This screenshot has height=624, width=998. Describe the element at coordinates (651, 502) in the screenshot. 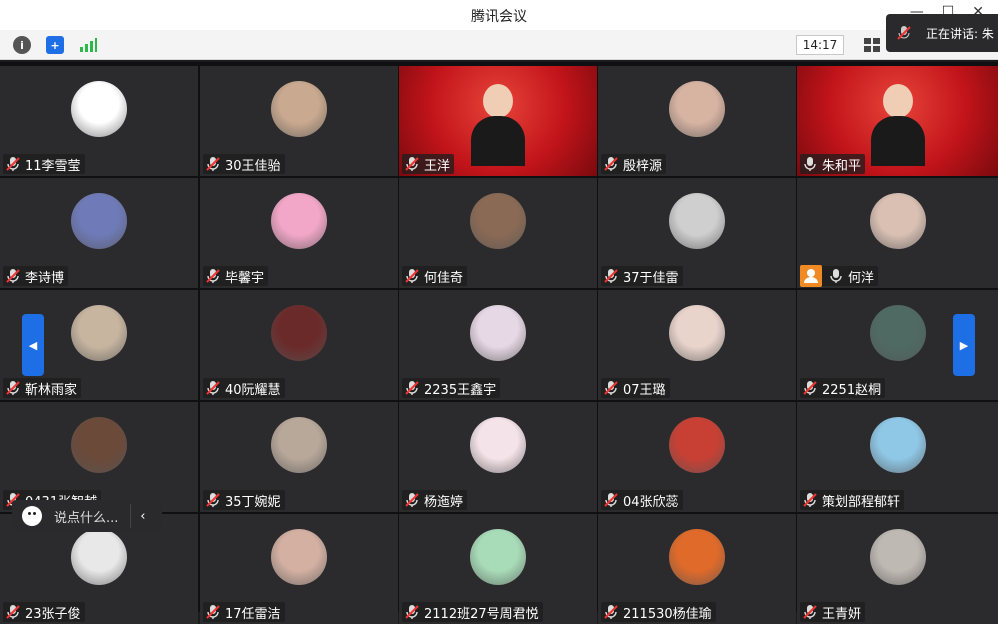

I see `participant-name: 04张欣蕊` at that location.